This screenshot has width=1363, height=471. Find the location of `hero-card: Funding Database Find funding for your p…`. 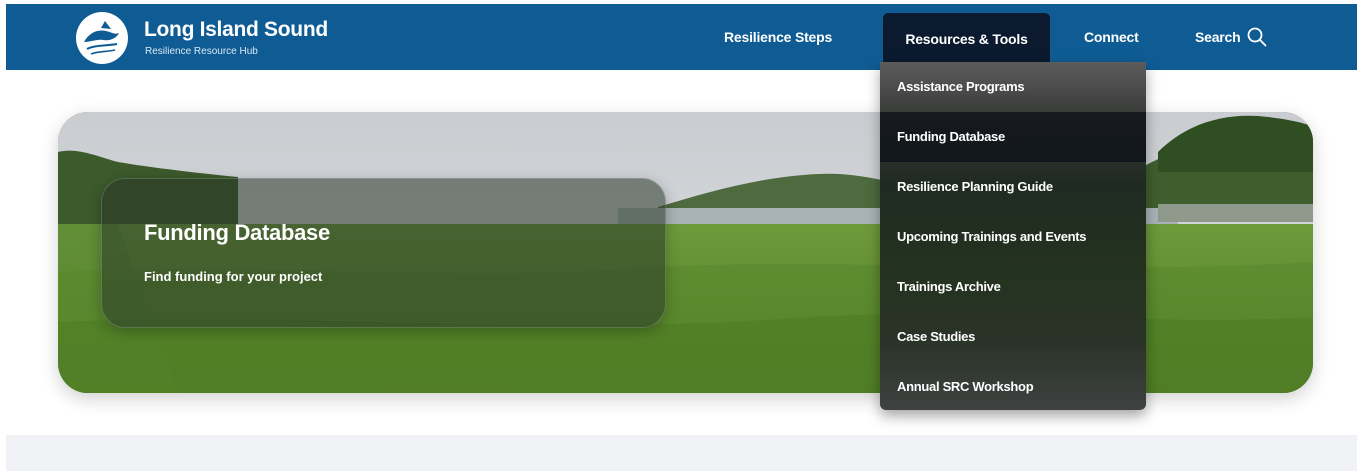

hero-card: Funding Database Find funding for your p… is located at coordinates (383, 253).